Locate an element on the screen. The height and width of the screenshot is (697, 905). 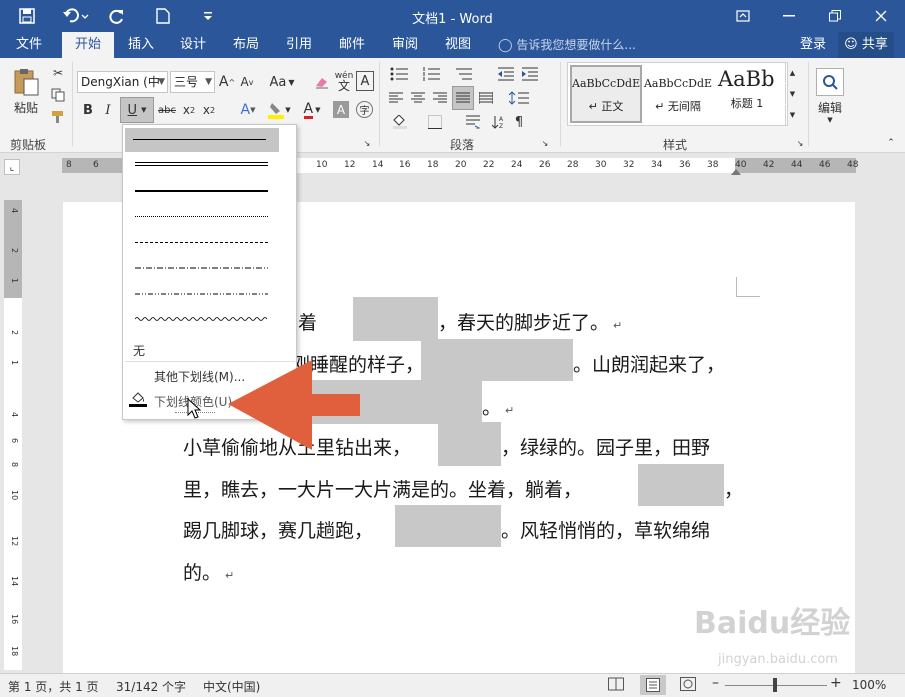
underline-option-dash-dot is located at coordinates (202, 269).